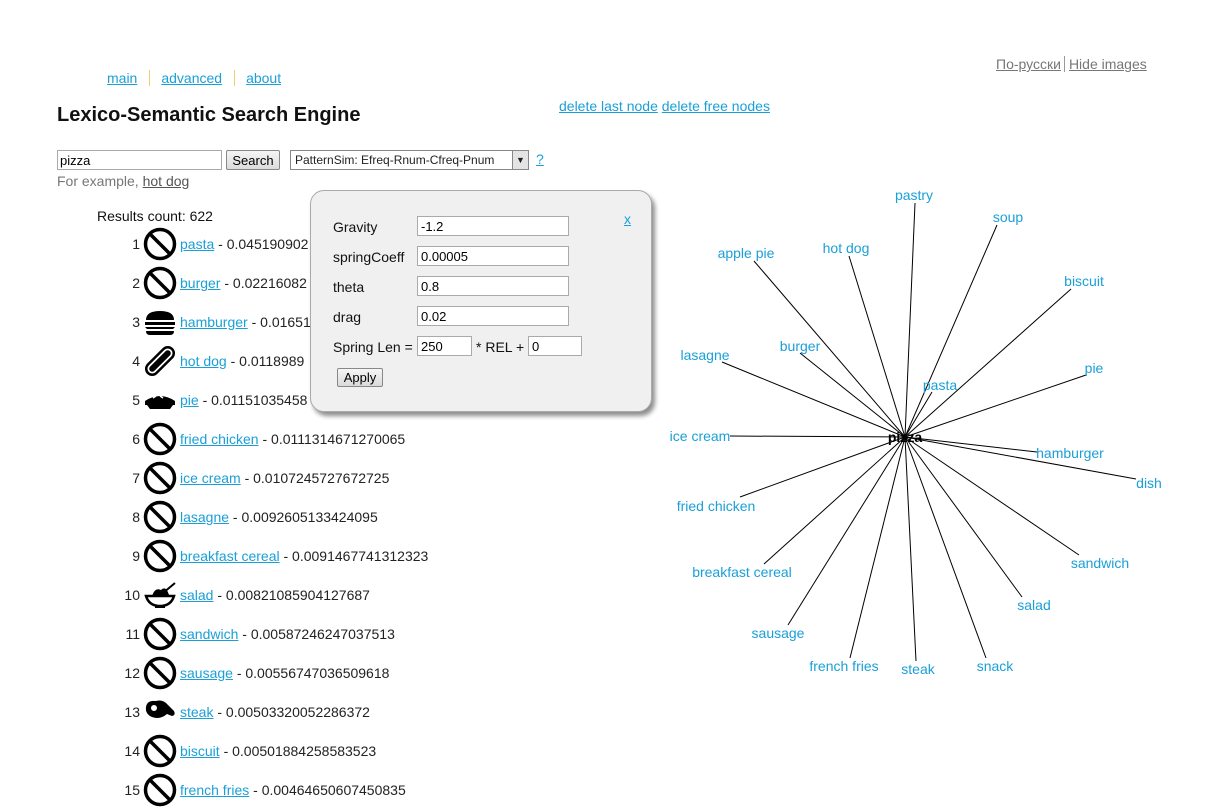  What do you see at coordinates (214, 790) in the screenshot?
I see `result-word-link: french fries` at bounding box center [214, 790].